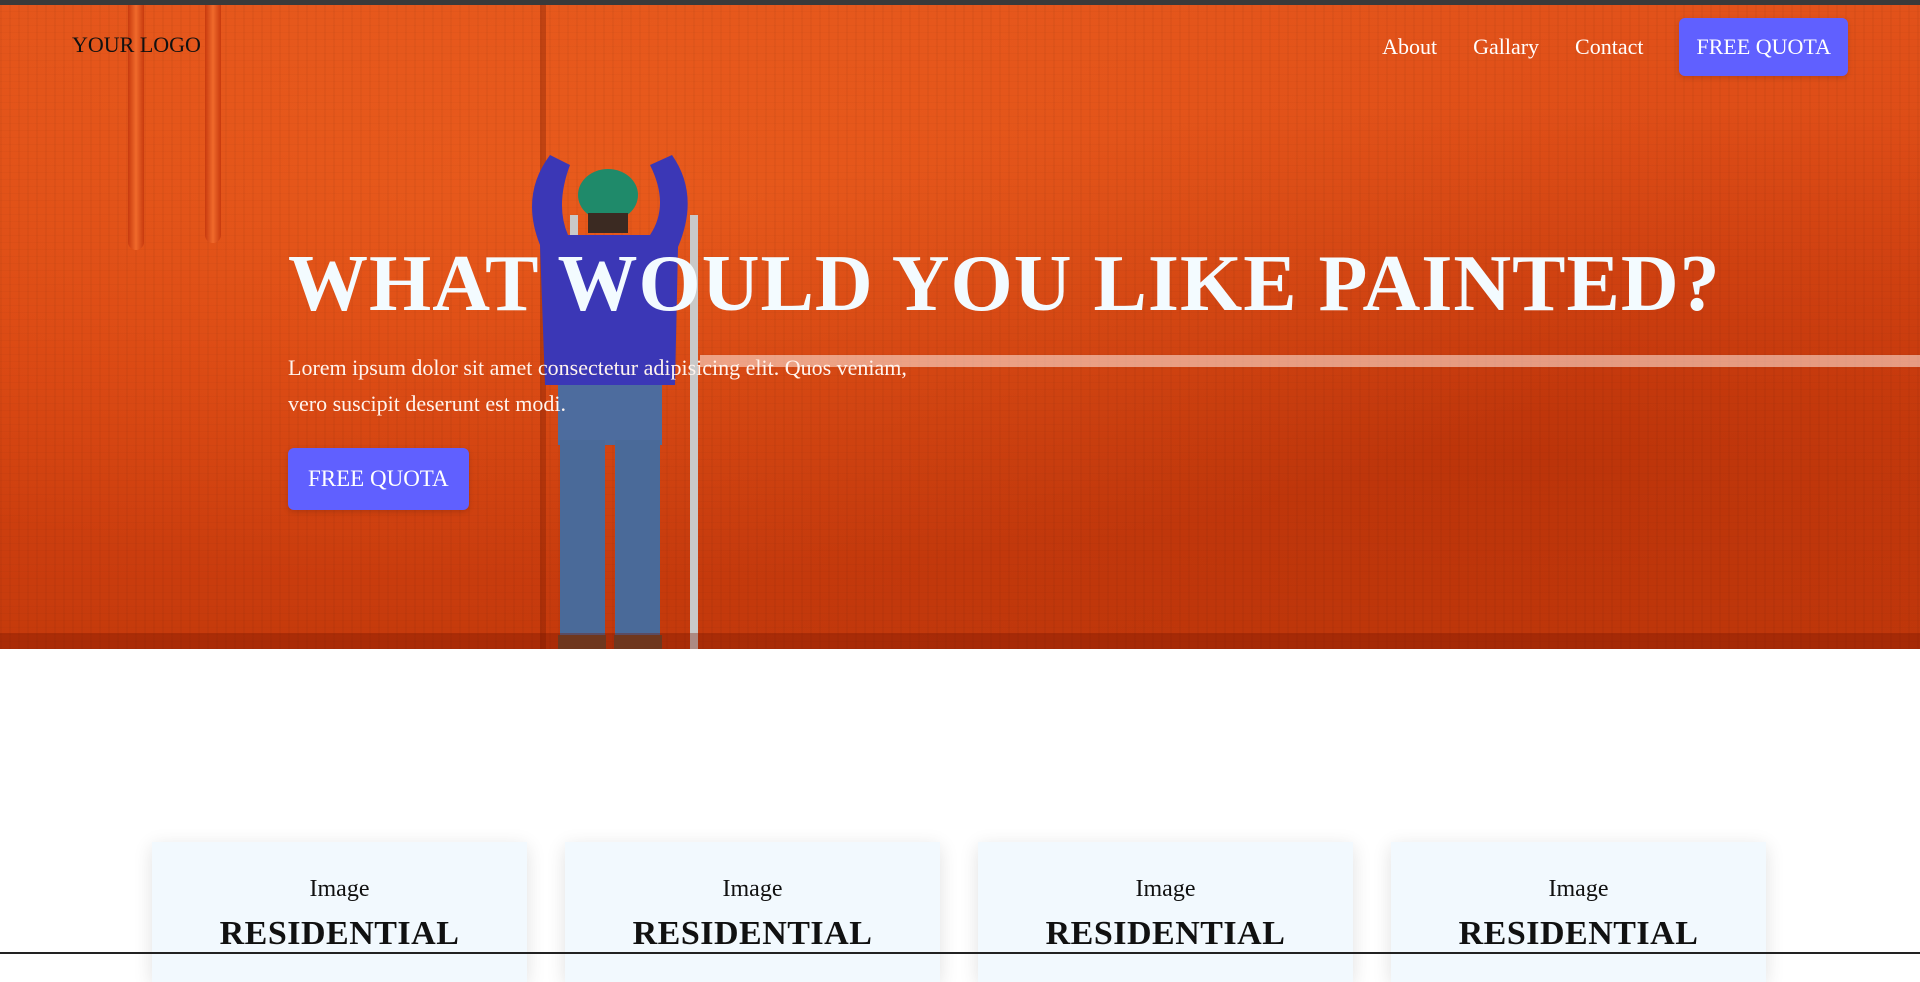 The image size is (1920, 982). I want to click on nav-free-quota-button: FREE QUOTA, so click(1763, 47).